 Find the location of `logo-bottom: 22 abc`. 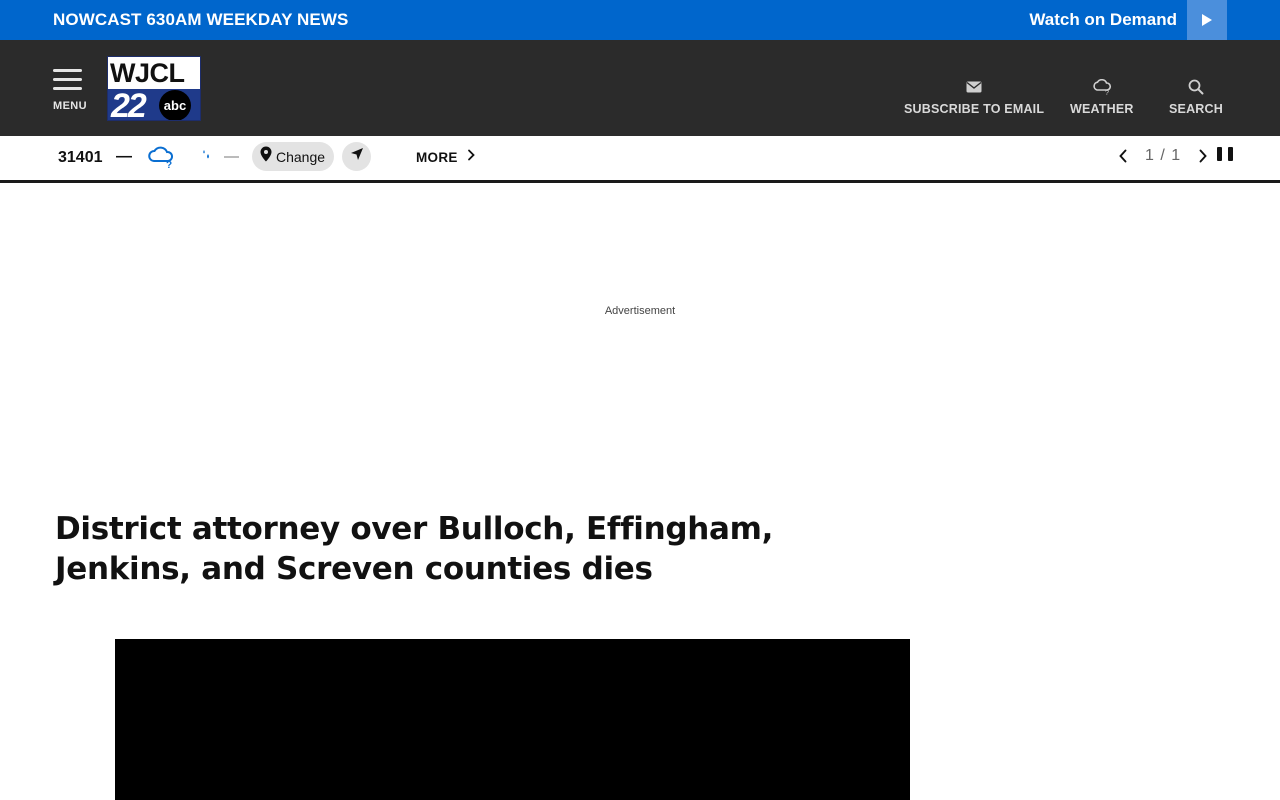

logo-bottom: 22 abc is located at coordinates (154, 104).